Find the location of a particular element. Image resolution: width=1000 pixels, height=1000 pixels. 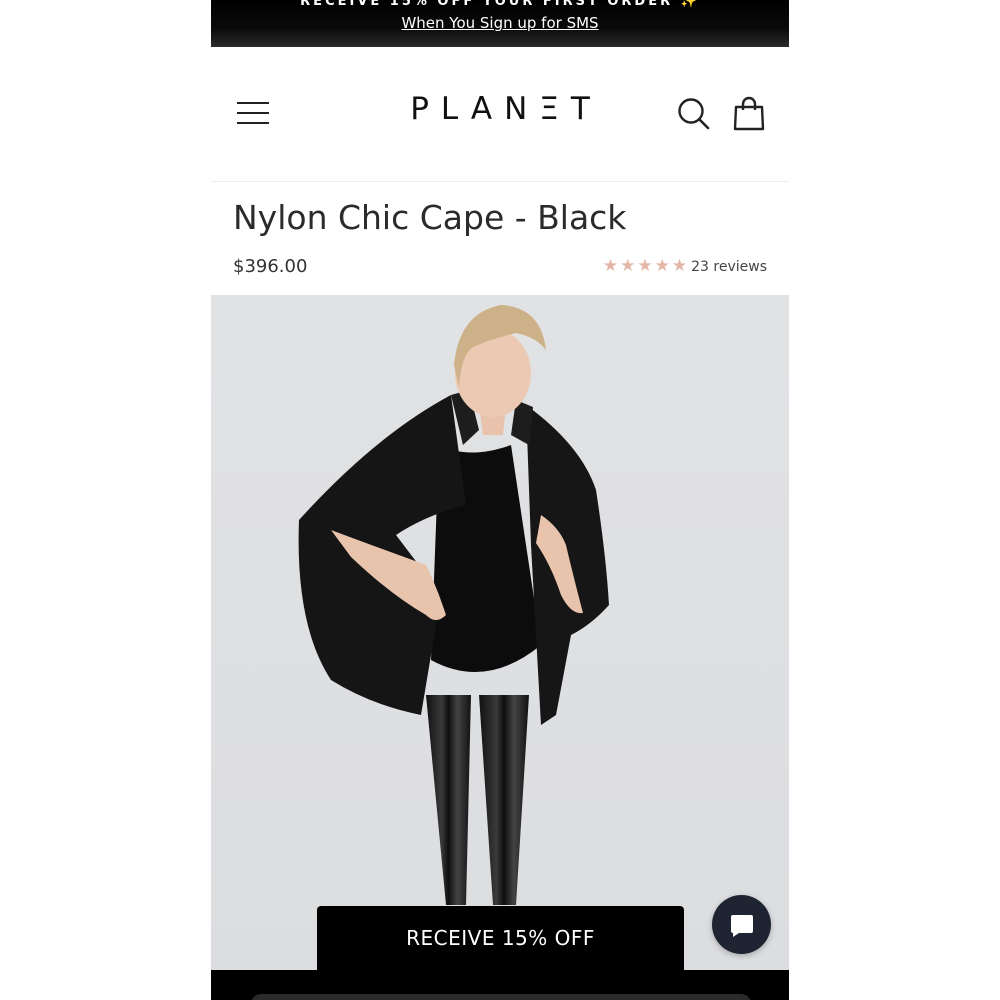

product-rating: ★ ★ ★ ★ ★ 23 reviews is located at coordinates (685, 266).